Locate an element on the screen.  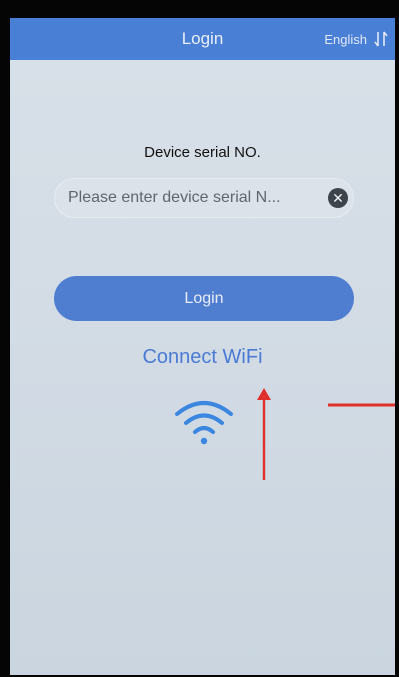
language-label: English is located at coordinates (345, 39).